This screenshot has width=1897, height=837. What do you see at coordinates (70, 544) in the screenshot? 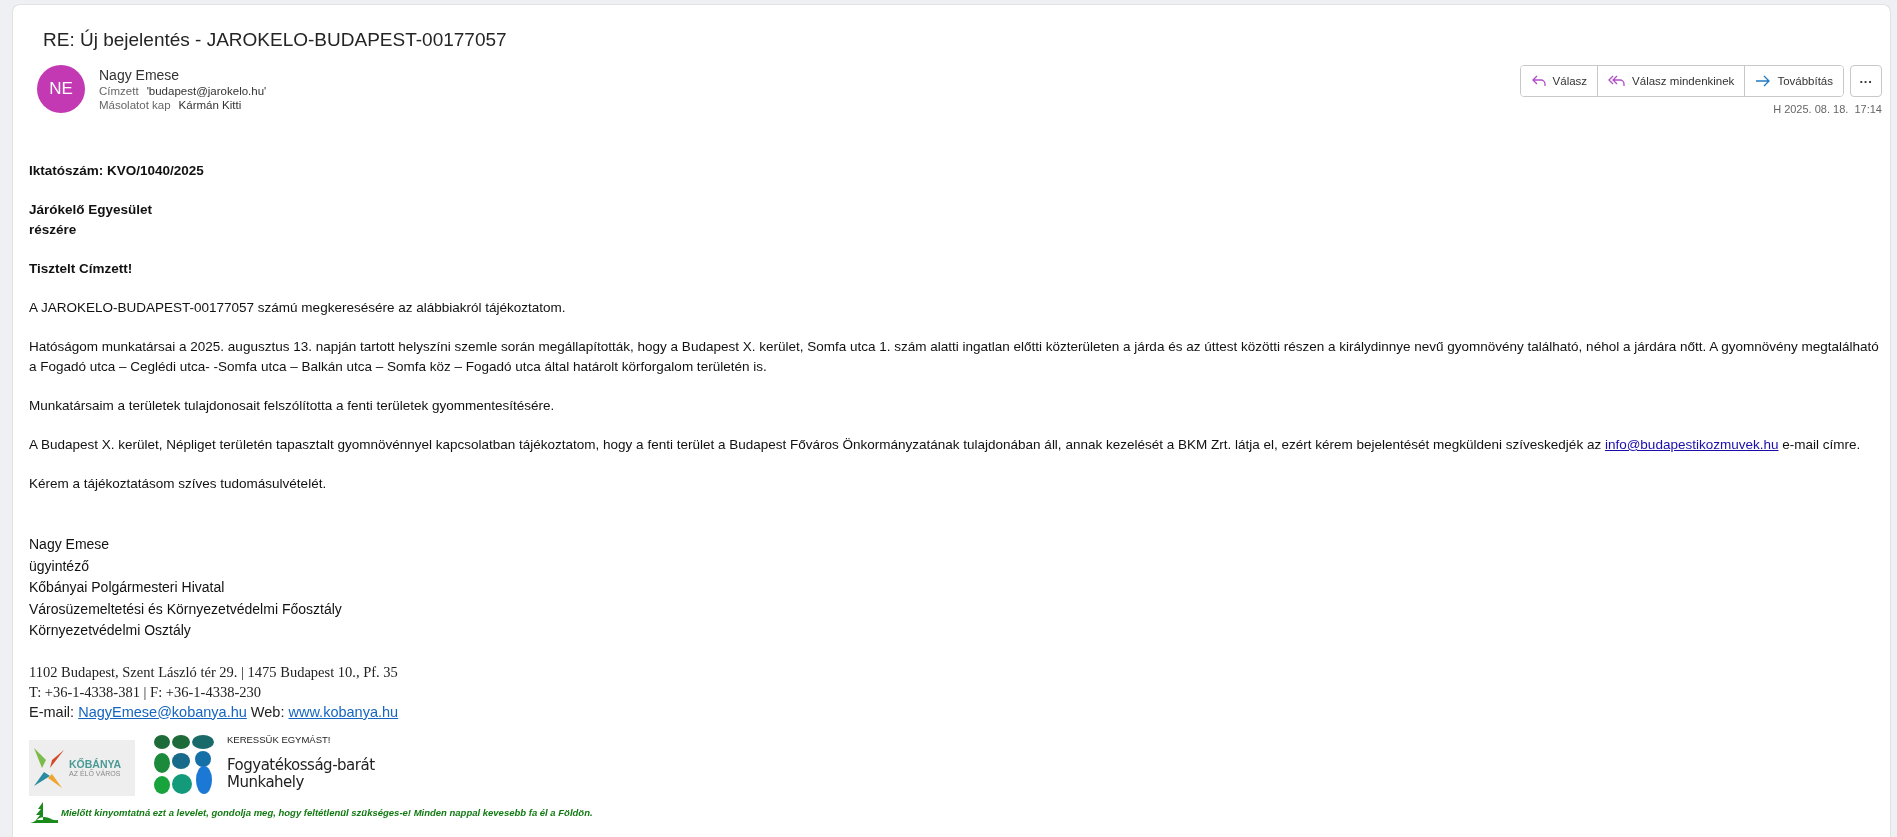
I see `signature-line: Nagy Emese` at bounding box center [70, 544].